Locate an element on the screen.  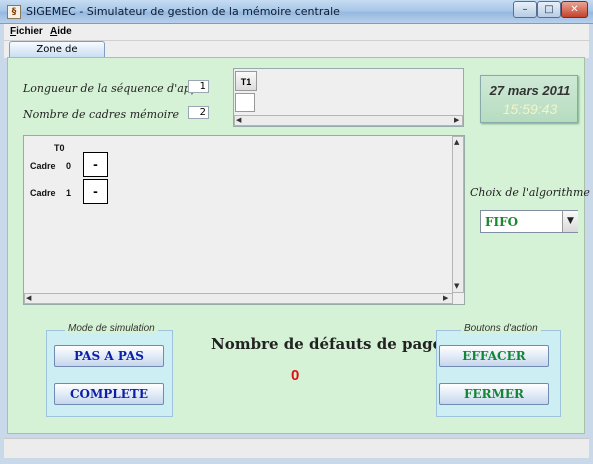
app-icon: § is located at coordinates (14, 12).